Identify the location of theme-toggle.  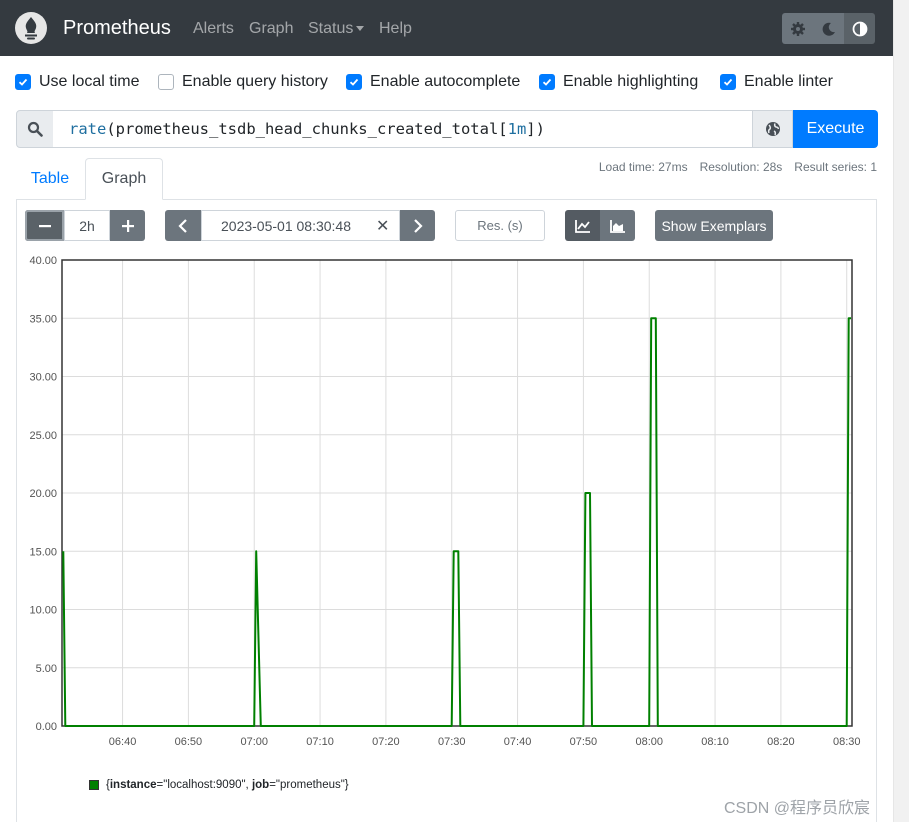
(829, 28).